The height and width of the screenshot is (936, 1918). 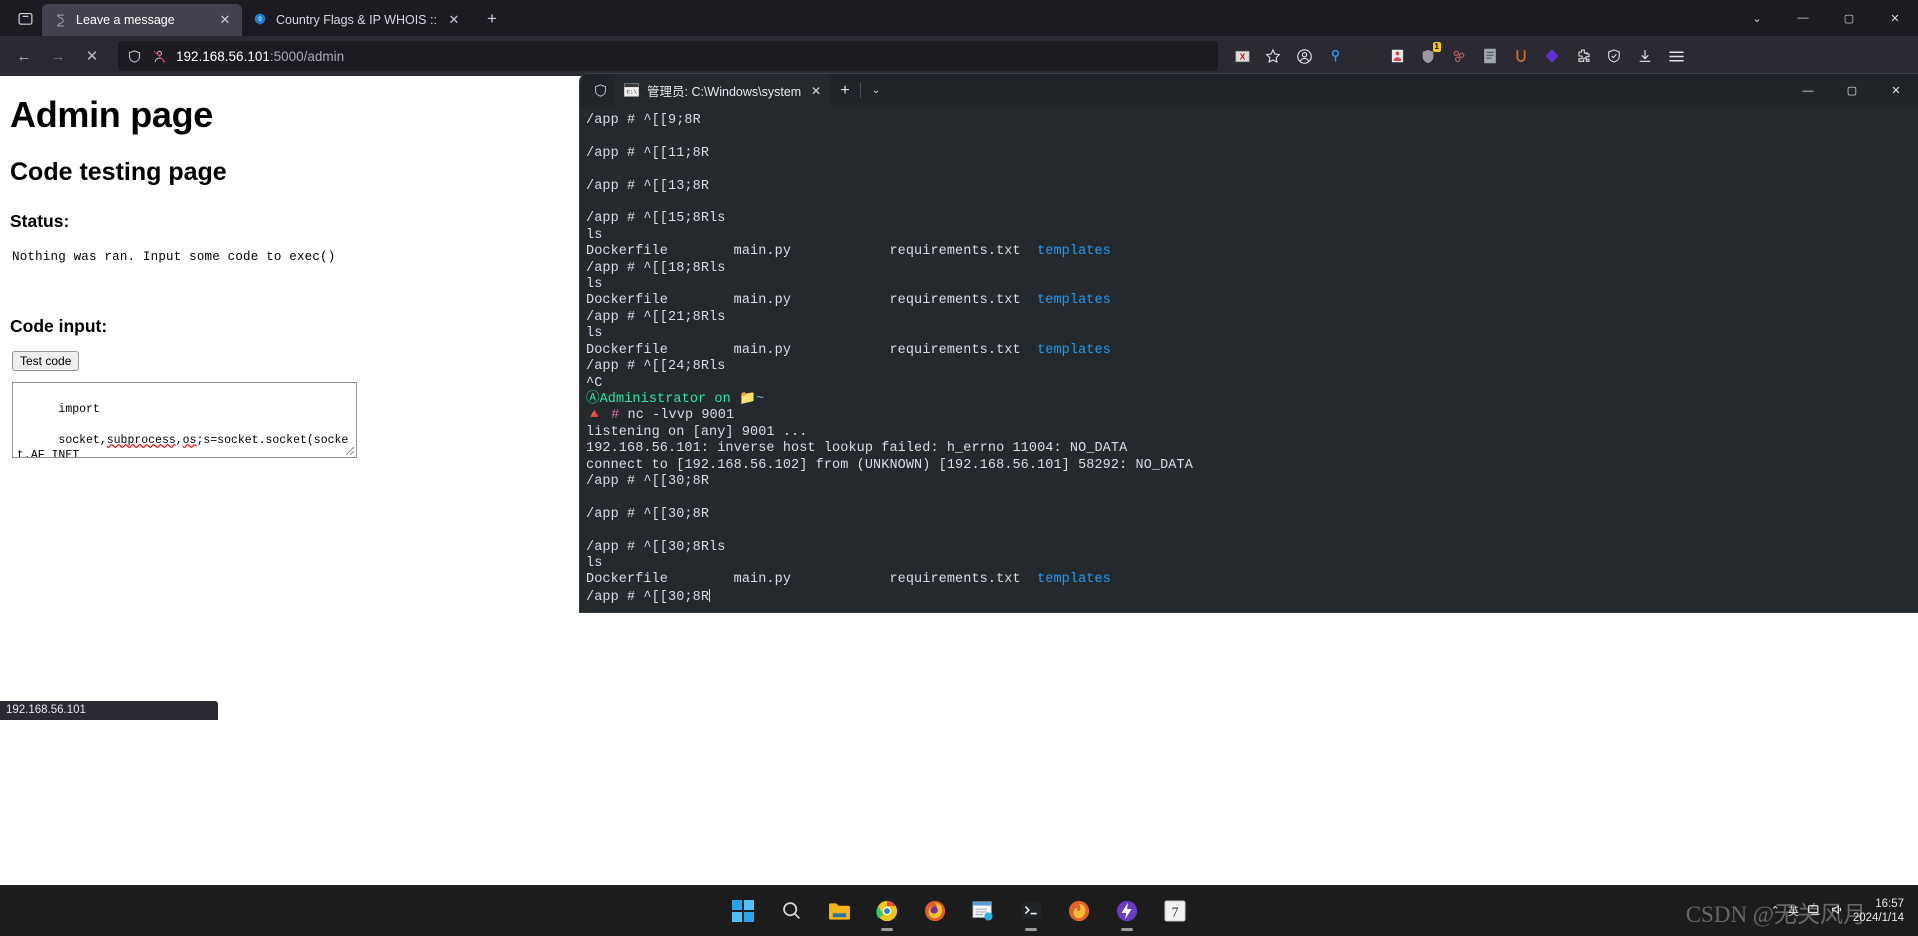 I want to click on tab-title: Country Flags & IP WHOIS ::, so click(x=356, y=20).